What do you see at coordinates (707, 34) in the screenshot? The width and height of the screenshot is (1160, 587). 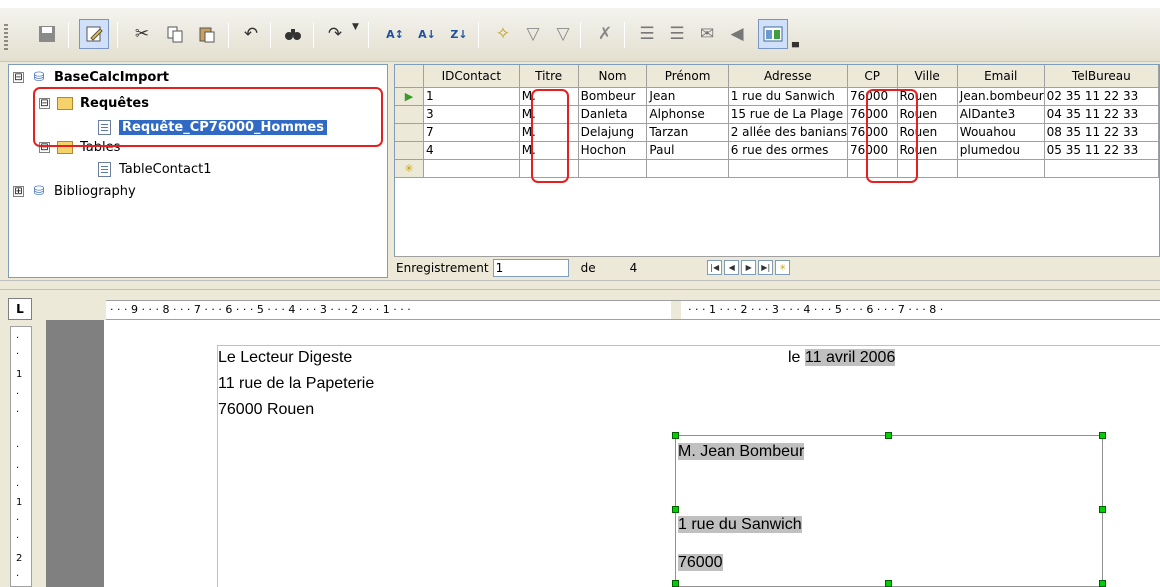 I see `mail-merge-icon: ✉` at bounding box center [707, 34].